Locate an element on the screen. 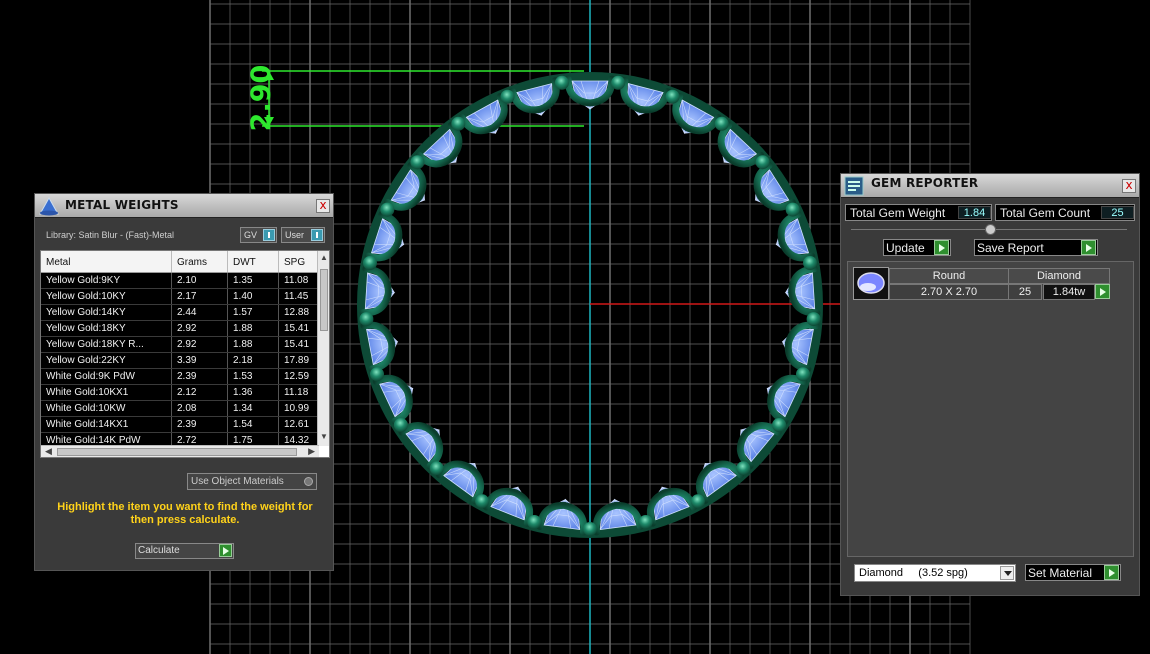 The width and height of the screenshot is (1150, 654). table-row: Yellow Gold:18KY R... 2.92 1.88 15.41 is located at coordinates (180, 345).